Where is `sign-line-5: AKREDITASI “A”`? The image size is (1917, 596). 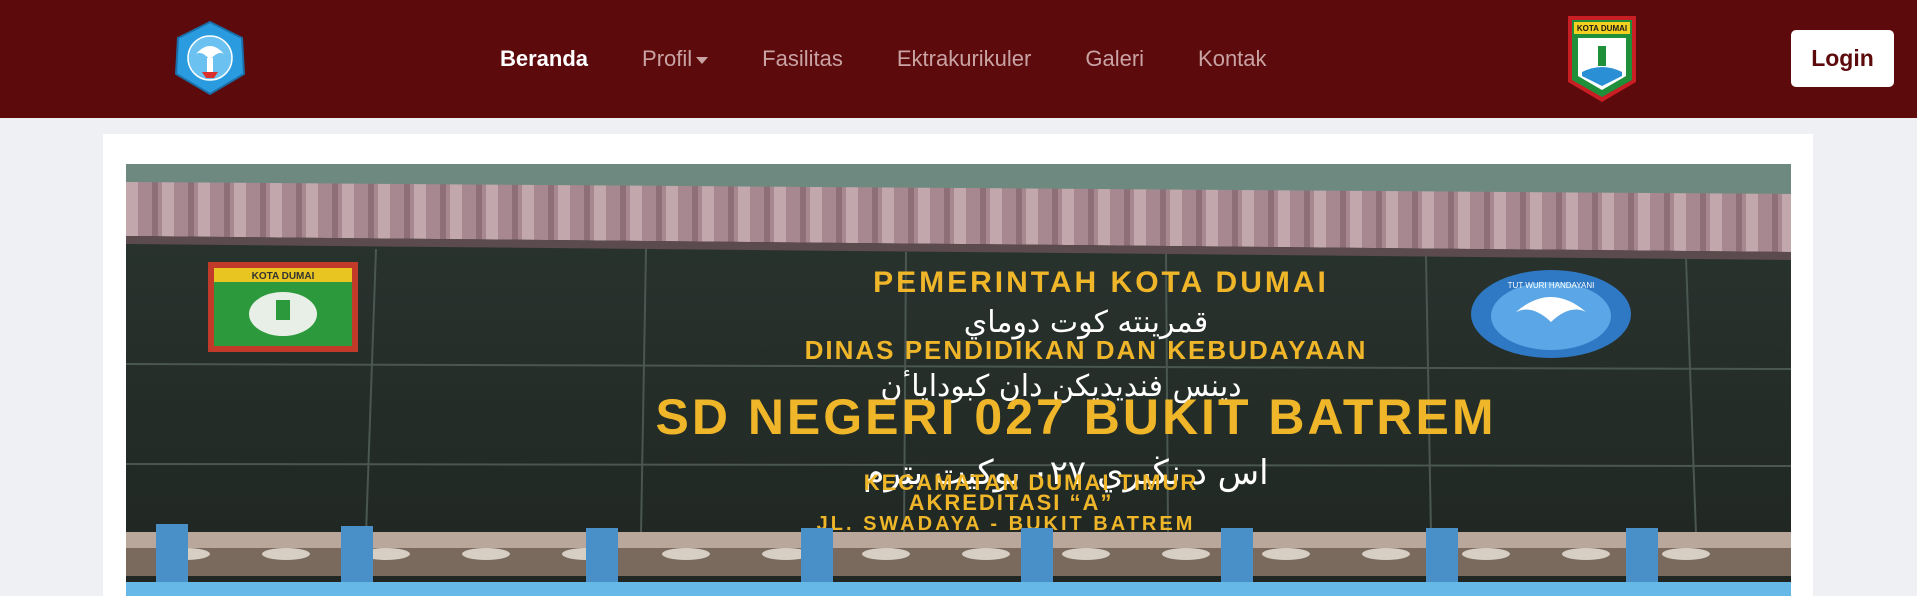
sign-line-5: AKREDITASI “A” is located at coordinates (1011, 502).